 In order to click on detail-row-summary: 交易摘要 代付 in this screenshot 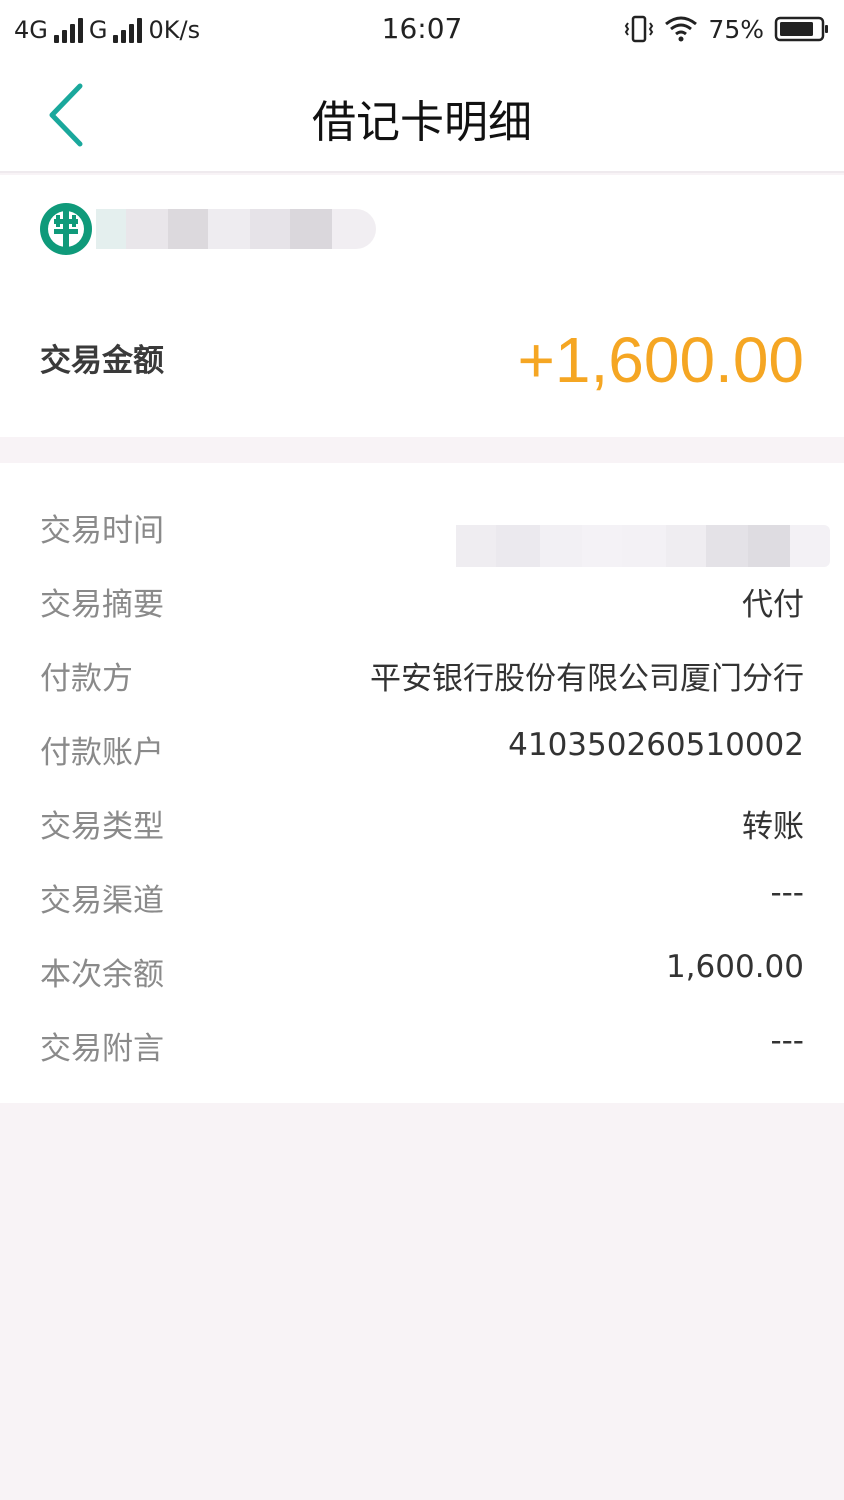, I will do `click(422, 600)`.